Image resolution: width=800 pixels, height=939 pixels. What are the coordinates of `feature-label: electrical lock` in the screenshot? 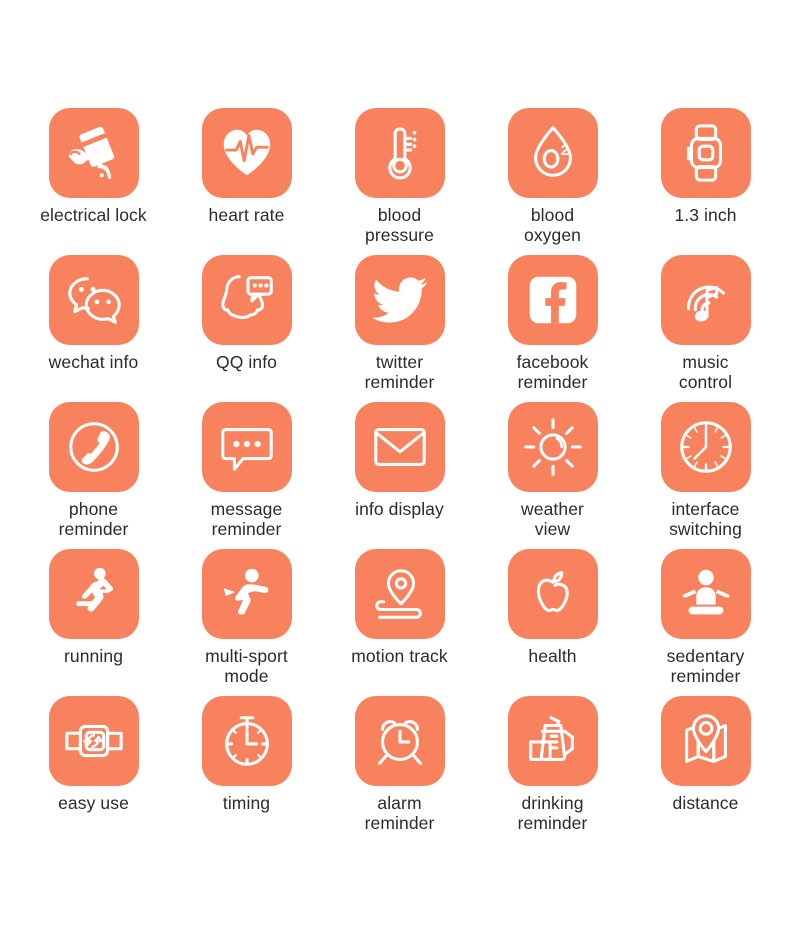 It's located at (93, 215).